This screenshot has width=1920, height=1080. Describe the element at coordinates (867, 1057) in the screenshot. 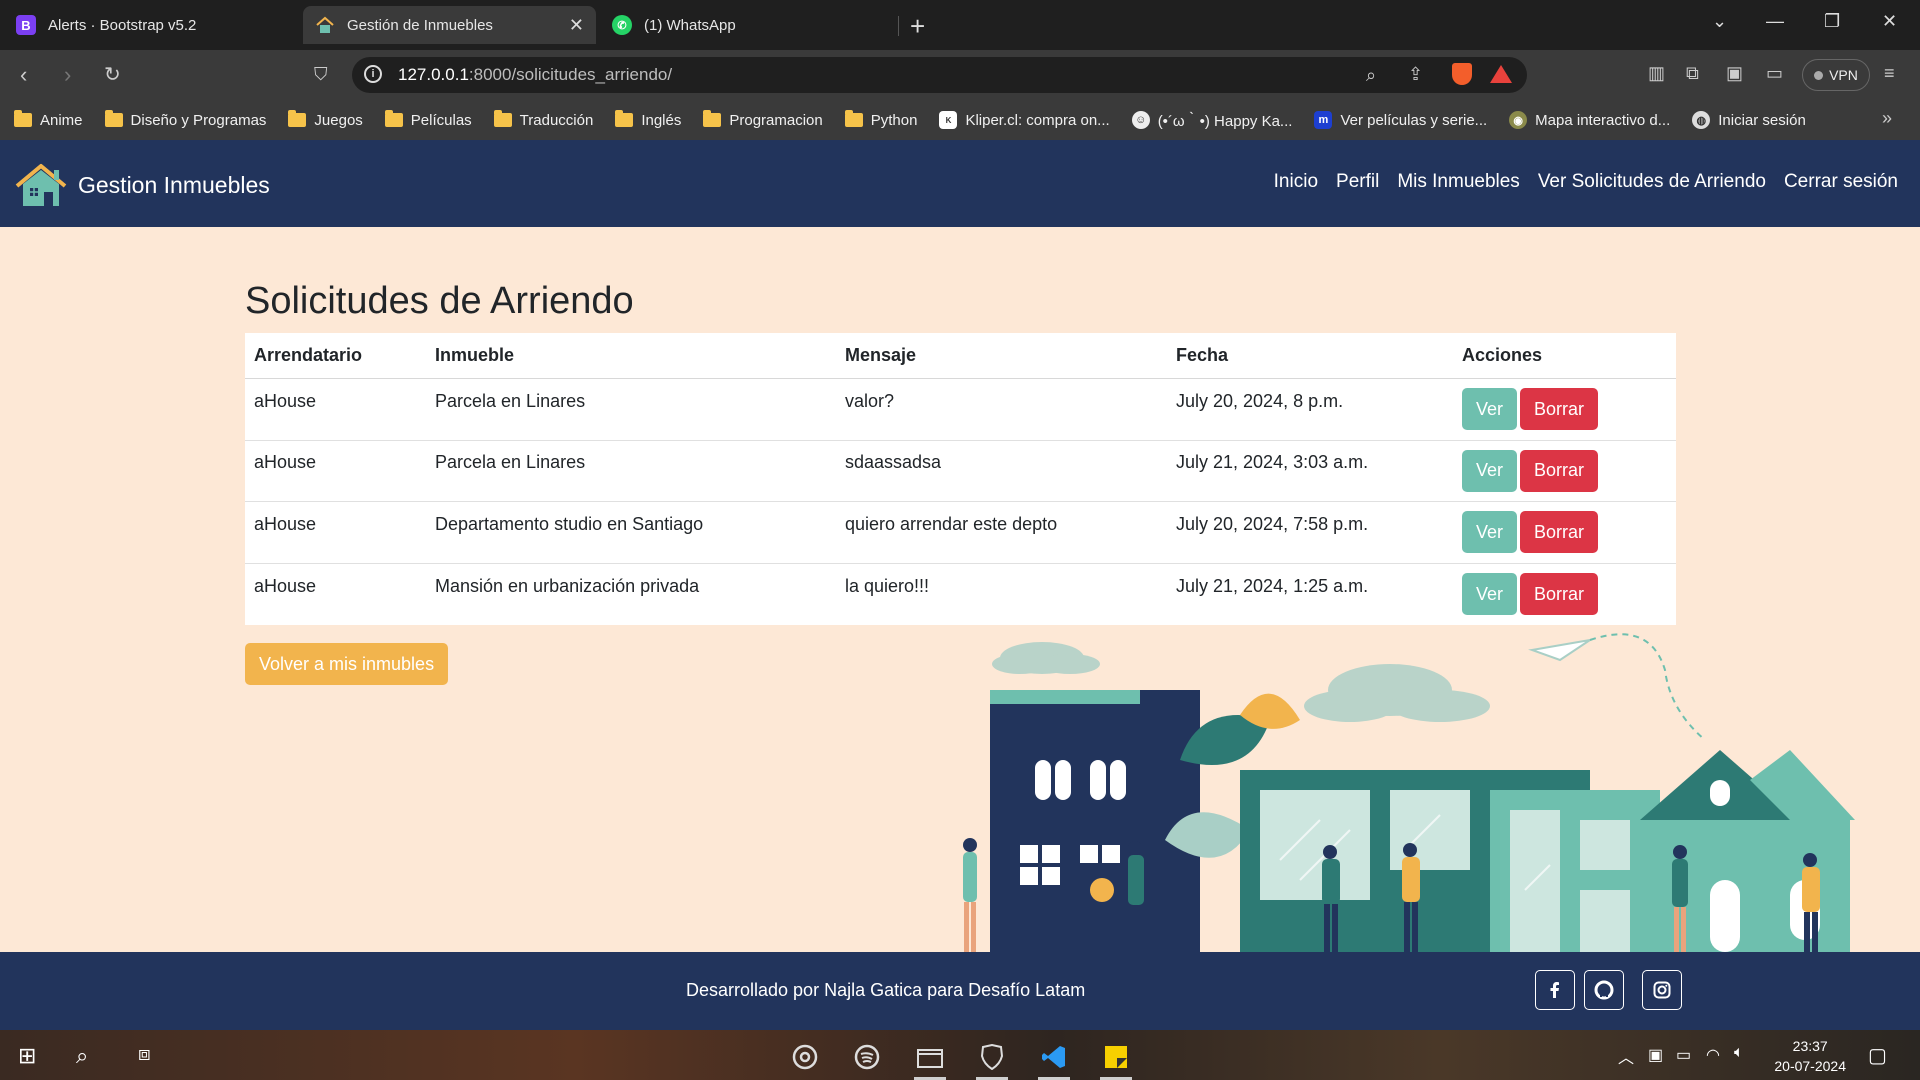

I see `spotify-icon` at that location.